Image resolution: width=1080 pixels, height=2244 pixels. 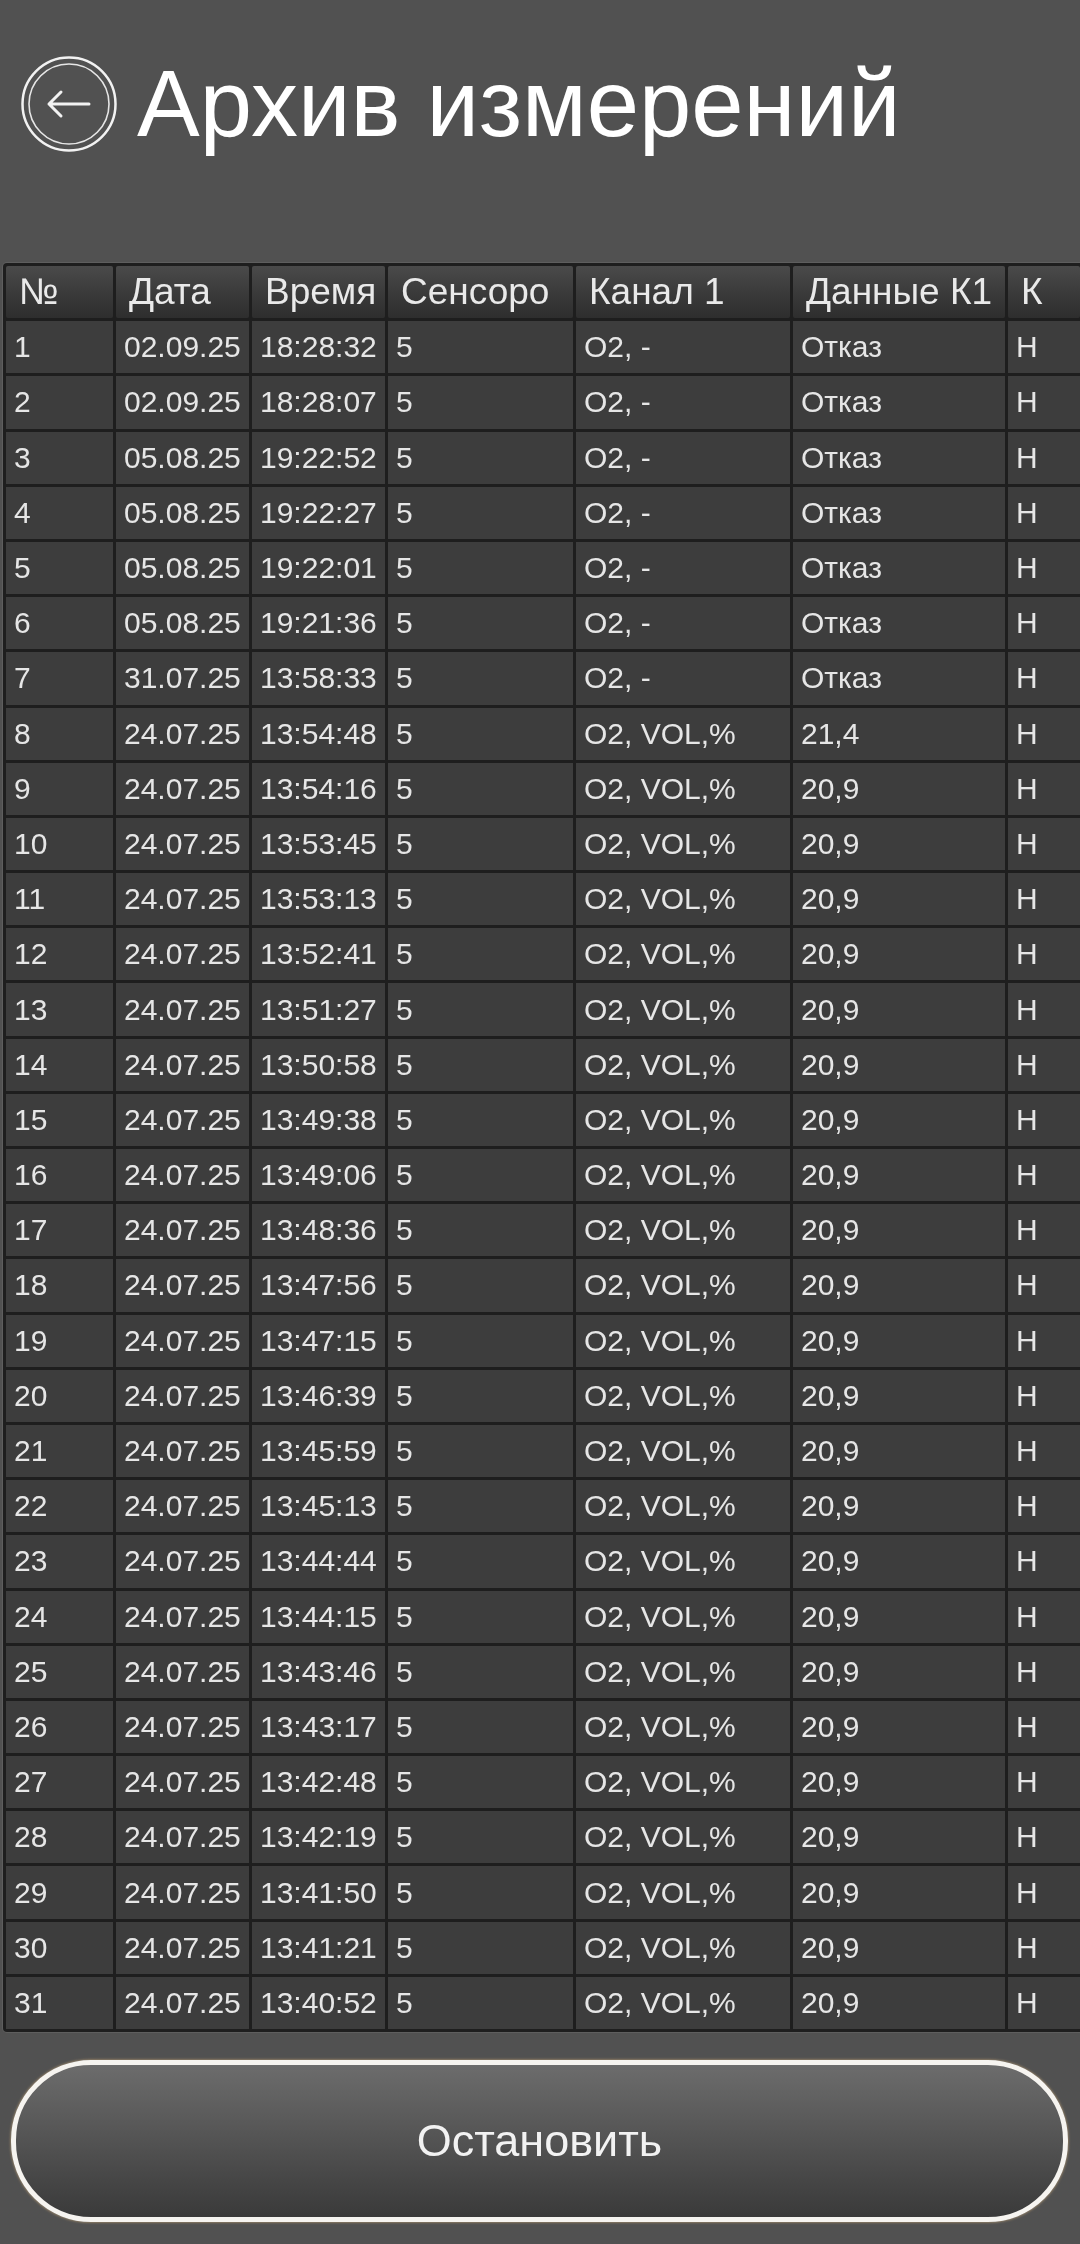 What do you see at coordinates (899, 292) in the screenshot?
I see `column-header: Данные К1` at bounding box center [899, 292].